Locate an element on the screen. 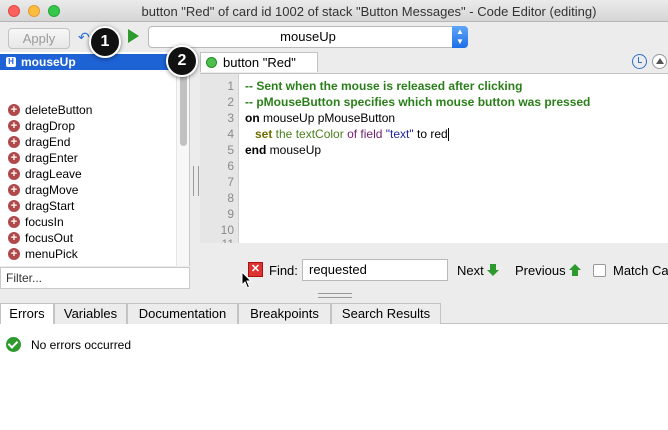 This screenshot has width=668, height=430. handler-item-focusout: + focusOut is located at coordinates (88, 238).